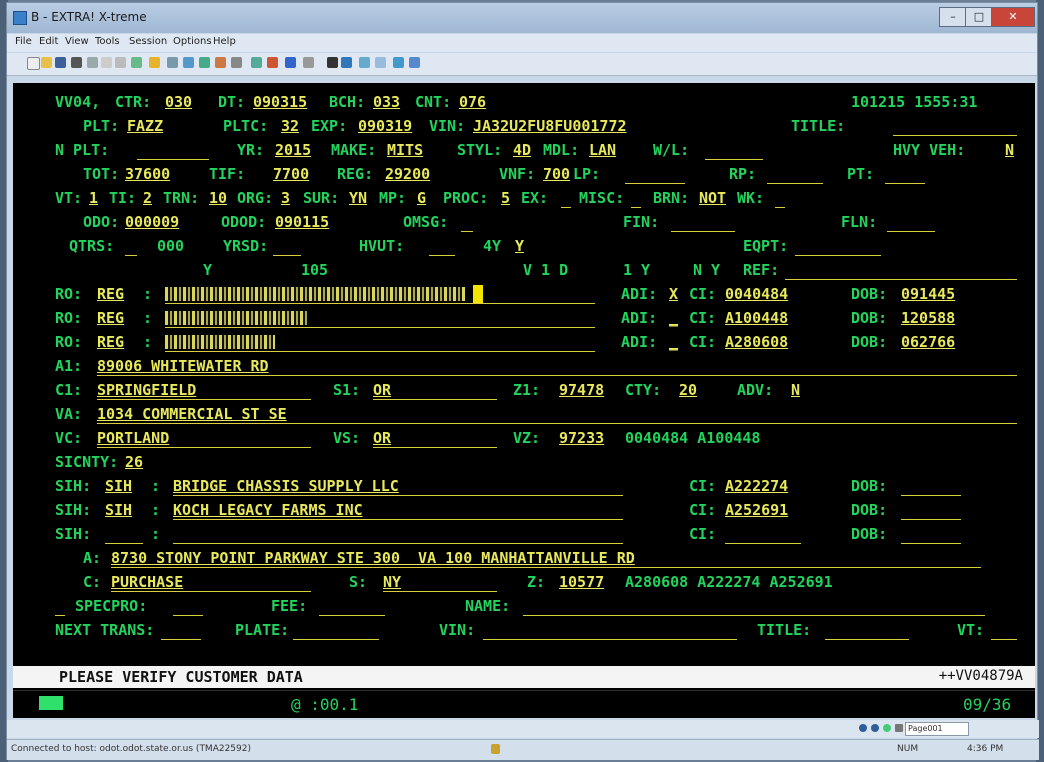 Image resolution: width=1044 pixels, height=762 pixels. I want to click on settings-icon, so click(308, 62).